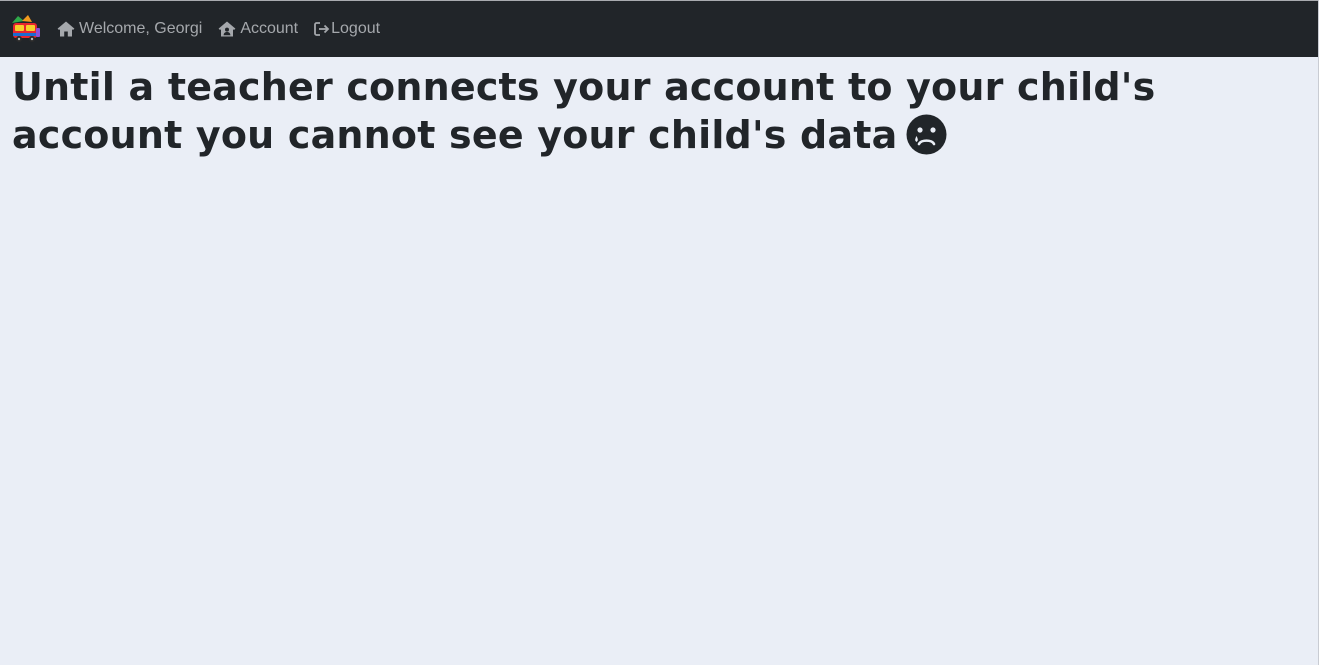  What do you see at coordinates (322, 29) in the screenshot?
I see `logout-icon` at bounding box center [322, 29].